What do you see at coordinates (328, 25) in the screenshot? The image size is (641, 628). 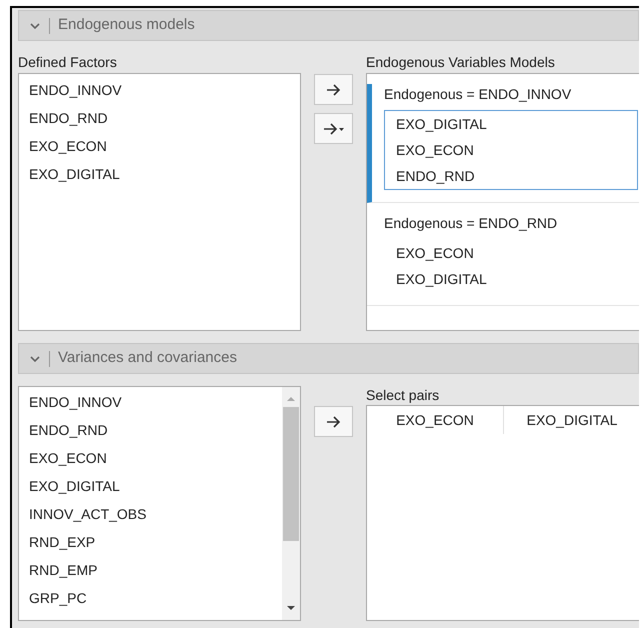 I see `section-header: Endogenous models` at bounding box center [328, 25].